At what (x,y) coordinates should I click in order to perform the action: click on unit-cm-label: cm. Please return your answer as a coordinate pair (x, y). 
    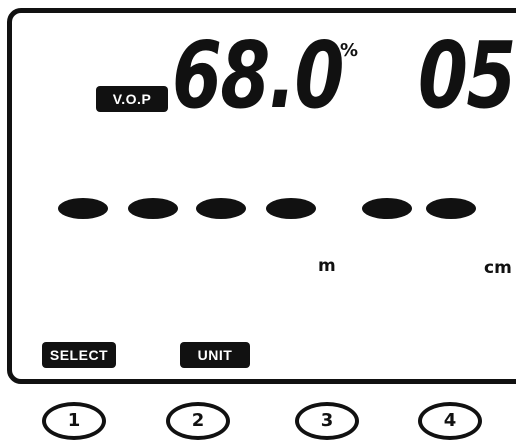
    Looking at the image, I should click on (498, 268).